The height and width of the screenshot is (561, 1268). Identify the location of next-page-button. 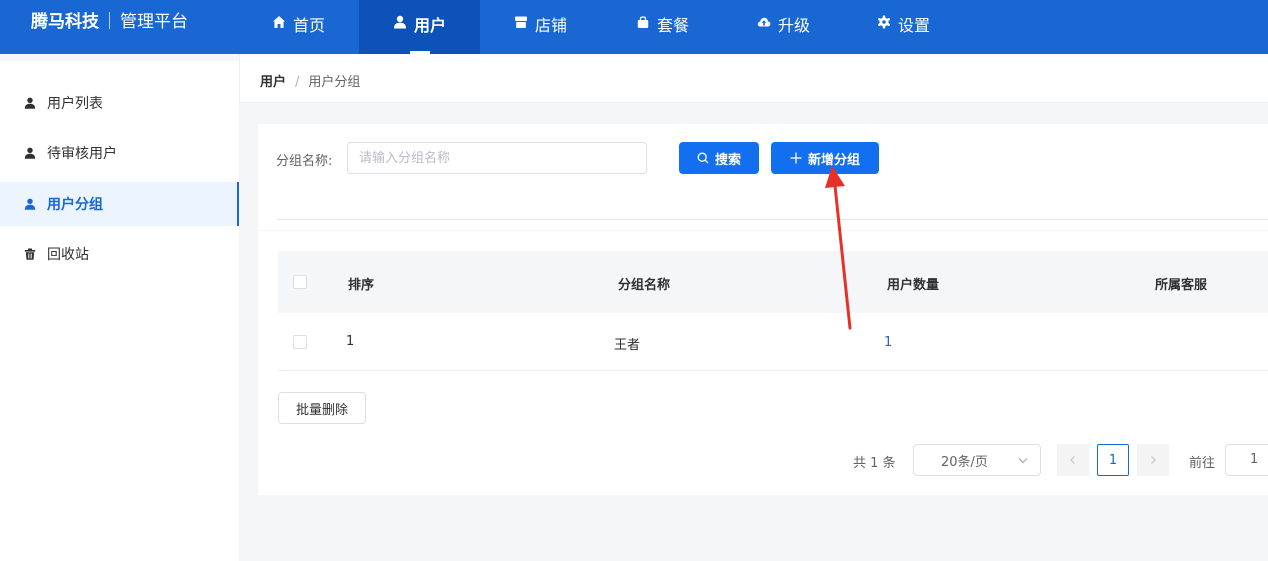
(1153, 460).